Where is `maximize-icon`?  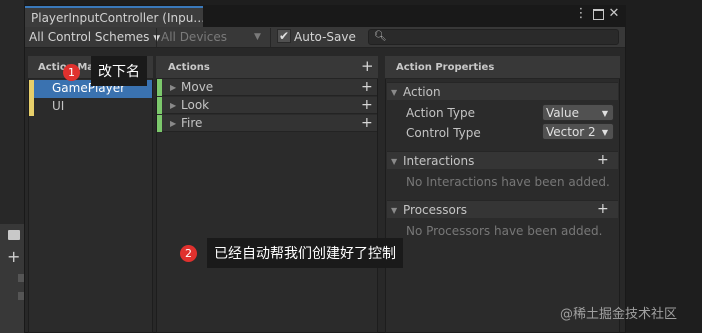
maximize-icon is located at coordinates (598, 14).